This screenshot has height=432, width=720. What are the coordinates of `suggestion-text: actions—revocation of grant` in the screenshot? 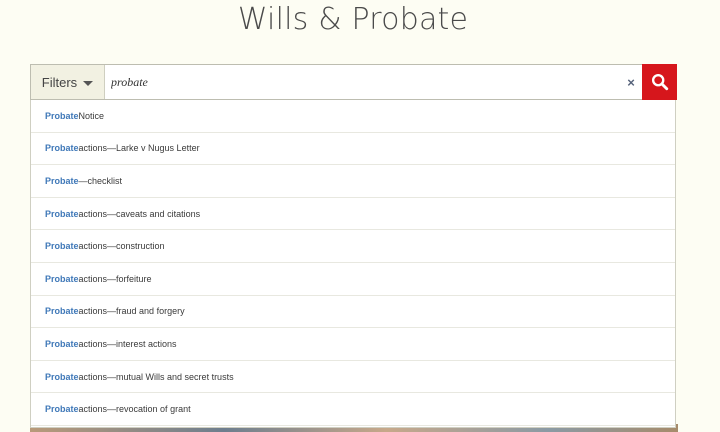 It's located at (134, 409).